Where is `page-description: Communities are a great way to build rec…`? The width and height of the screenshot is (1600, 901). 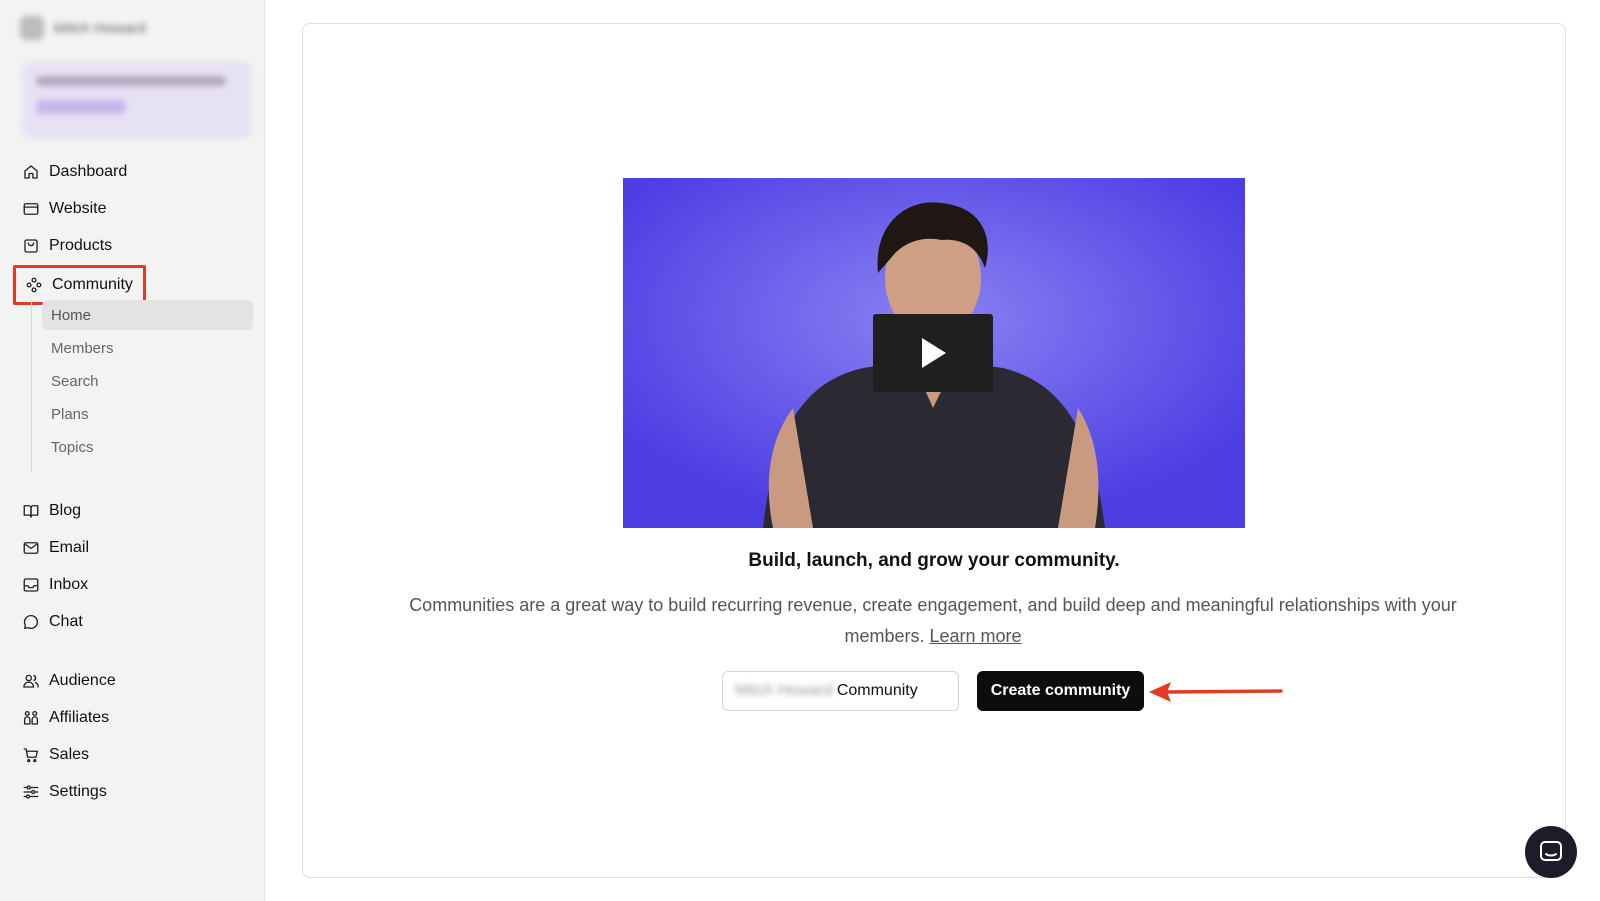 page-description: Communities are a great way to build rec… is located at coordinates (933, 621).